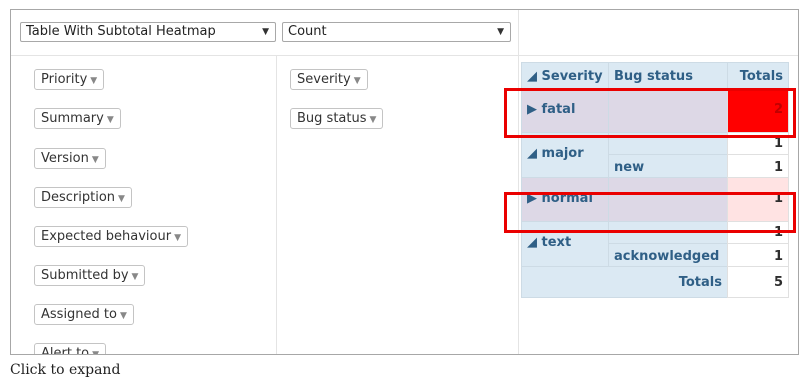  Describe the element at coordinates (565, 110) in the screenshot. I see `row-label-fatal: ▶ fatal` at that location.